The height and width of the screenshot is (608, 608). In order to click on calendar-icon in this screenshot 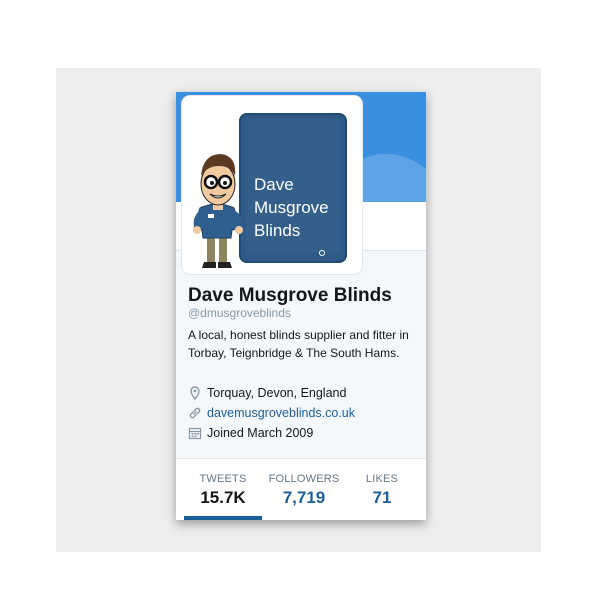, I will do `click(195, 433)`.